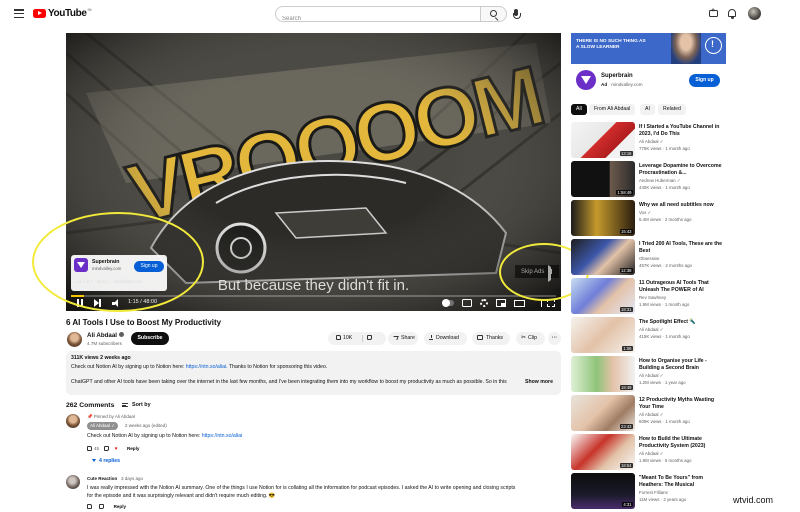 This screenshot has height=512, width=800. What do you see at coordinates (681, 247) in the screenshot?
I see `recommendation-title: I Tried 200 AI Tools, These are the Best` at bounding box center [681, 247].